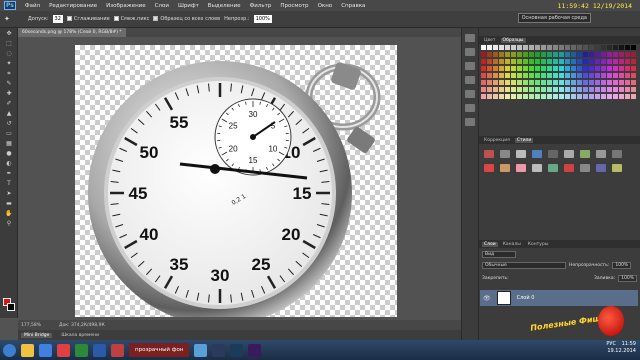  I want to click on zoom-tool-icon: ⚲, so click(9, 223).